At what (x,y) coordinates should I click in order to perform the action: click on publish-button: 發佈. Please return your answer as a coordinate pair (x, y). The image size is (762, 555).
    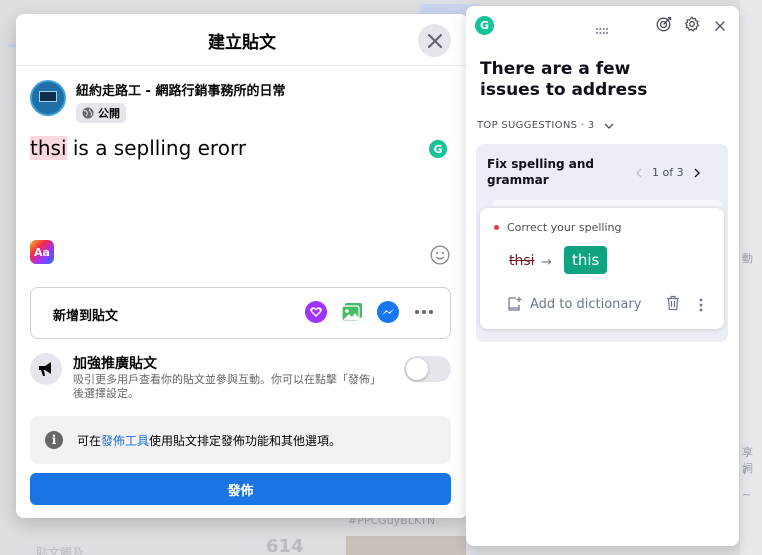
    Looking at the image, I should click on (240, 489).